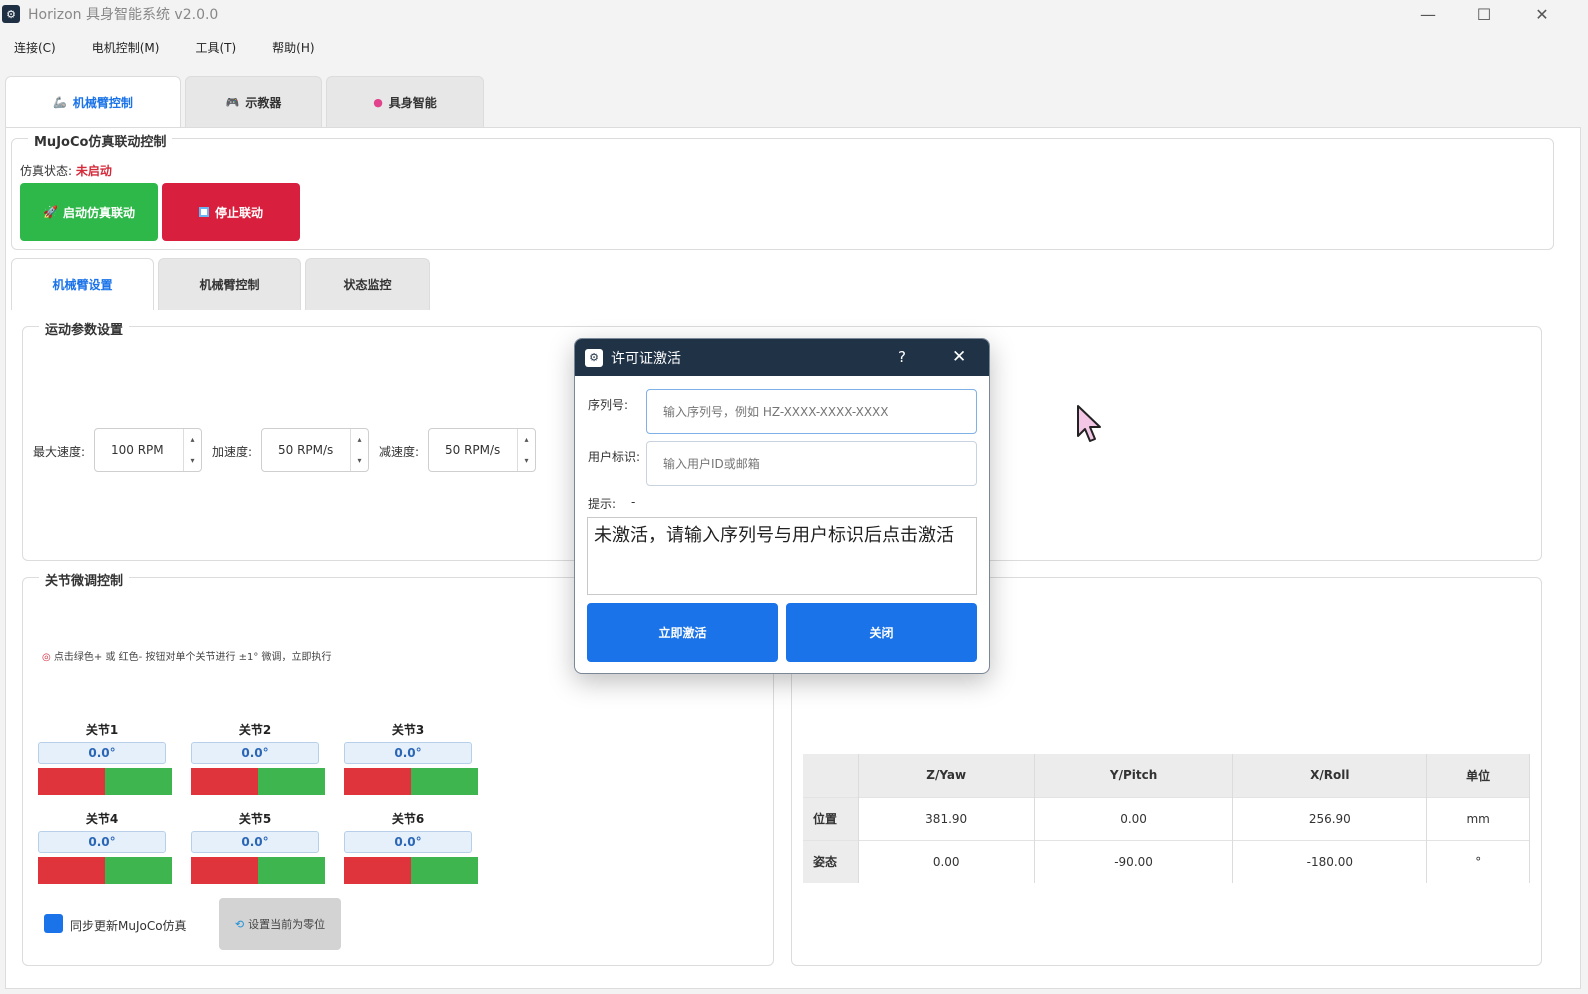 The width and height of the screenshot is (1588, 994). I want to click on app-logo-icon: ⚙, so click(11, 14).